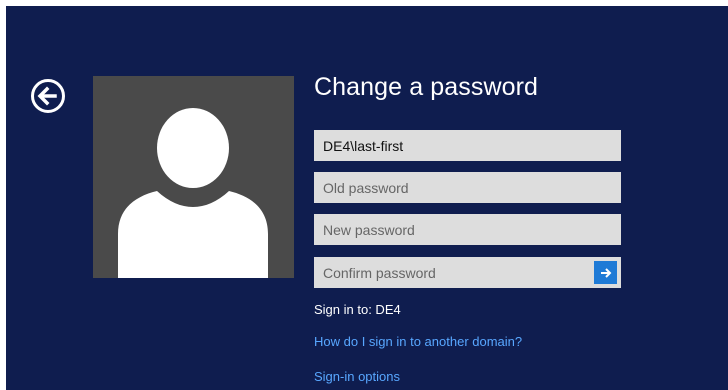 This screenshot has height=390, width=728. Describe the element at coordinates (357, 309) in the screenshot. I see `sign-in-domain-text: Sign in to: DE4` at that location.